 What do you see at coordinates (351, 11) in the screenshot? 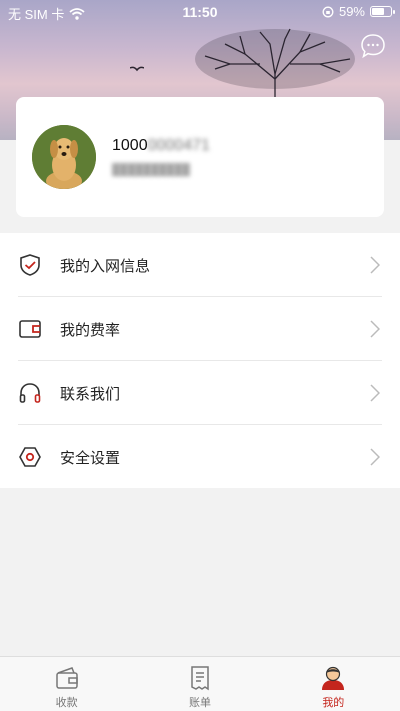
I see `battery-percent: 59%` at bounding box center [351, 11].